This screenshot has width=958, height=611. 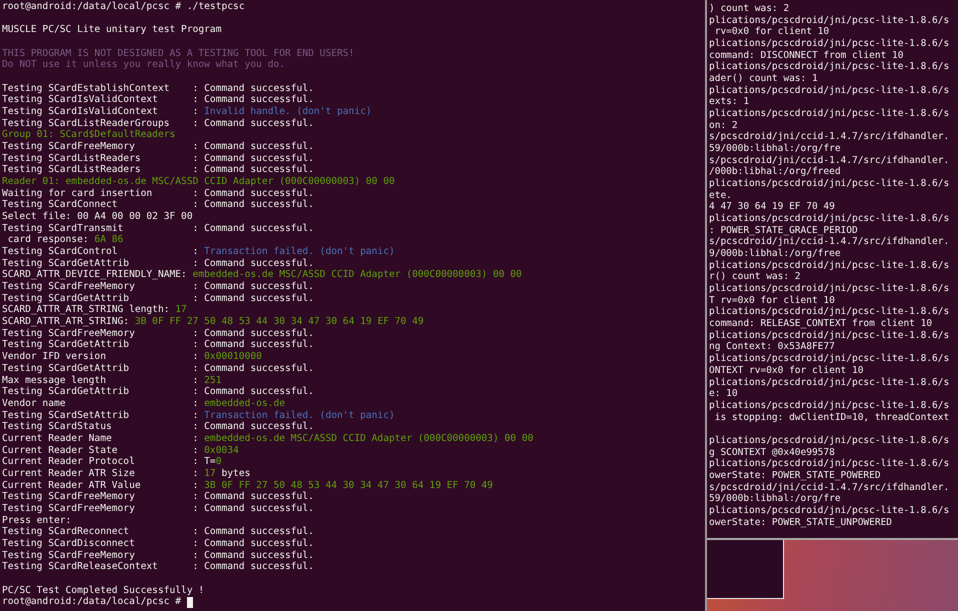 I want to click on field-value: : embedded-os.de MSC/ASSD CCID Adapter (000C00000003) 00 00, so click(x=363, y=438).